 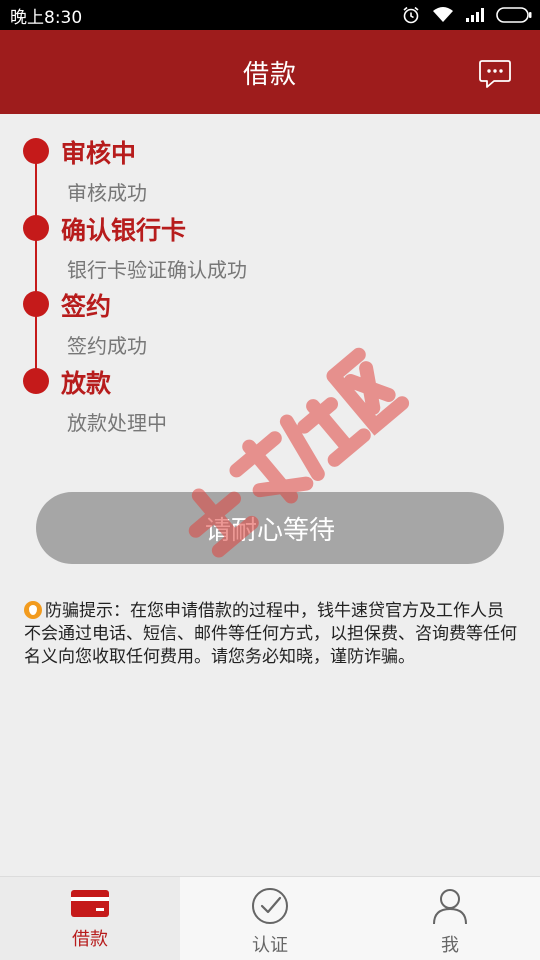 What do you see at coordinates (124, 230) in the screenshot?
I see `step-title: 确认银行卡` at bounding box center [124, 230].